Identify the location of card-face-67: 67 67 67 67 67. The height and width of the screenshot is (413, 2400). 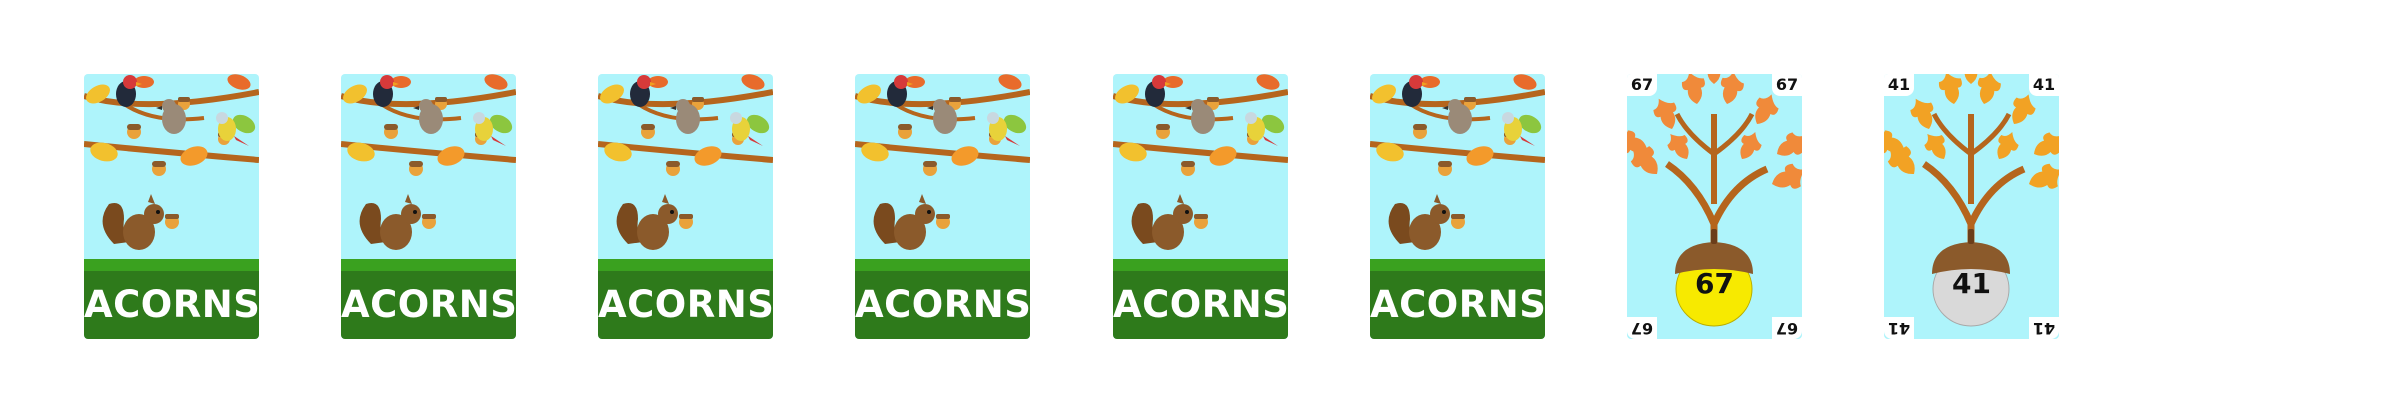
(1714, 206).